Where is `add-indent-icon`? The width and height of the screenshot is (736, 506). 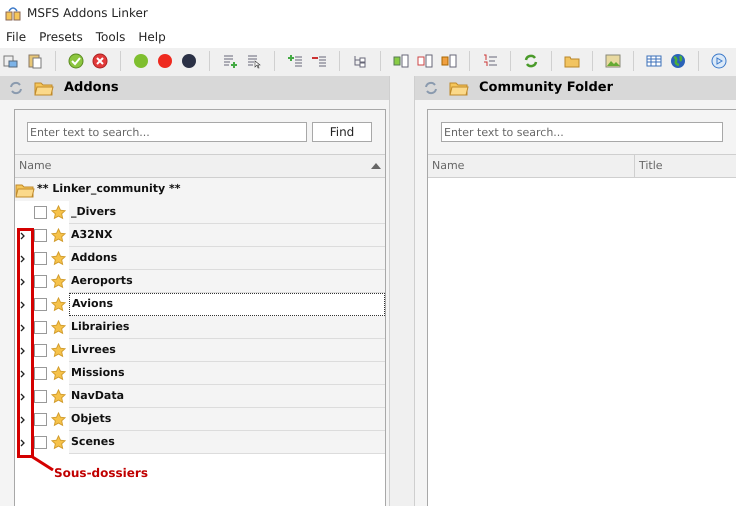 add-indent-icon is located at coordinates (295, 61).